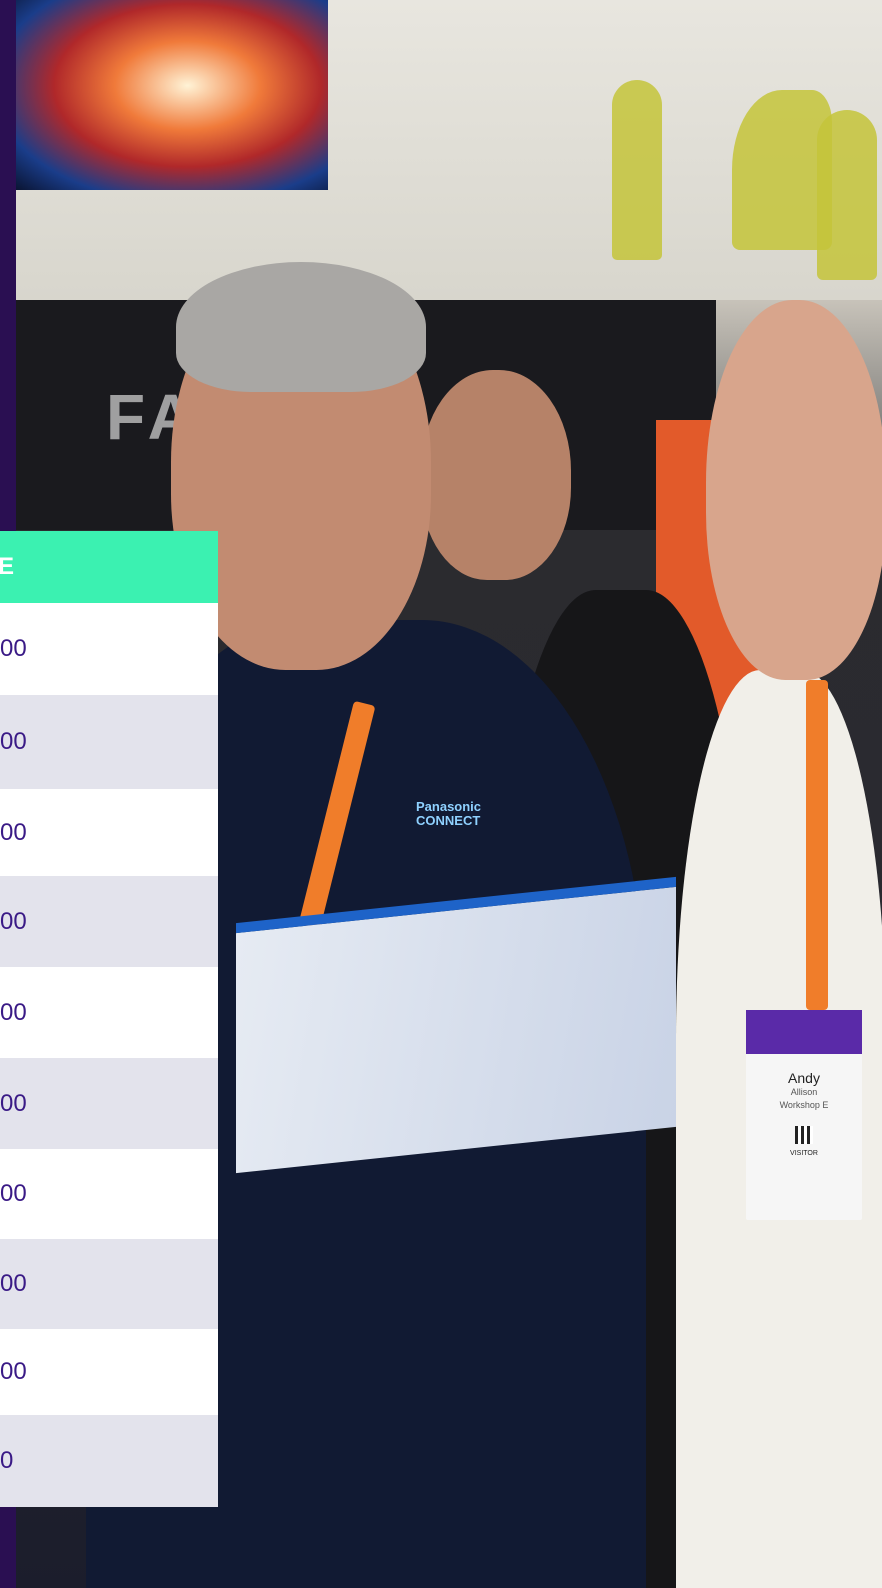 Image resolution: width=882 pixels, height=1588 pixels. What do you see at coordinates (172, 95) in the screenshot?
I see `display-screen` at bounding box center [172, 95].